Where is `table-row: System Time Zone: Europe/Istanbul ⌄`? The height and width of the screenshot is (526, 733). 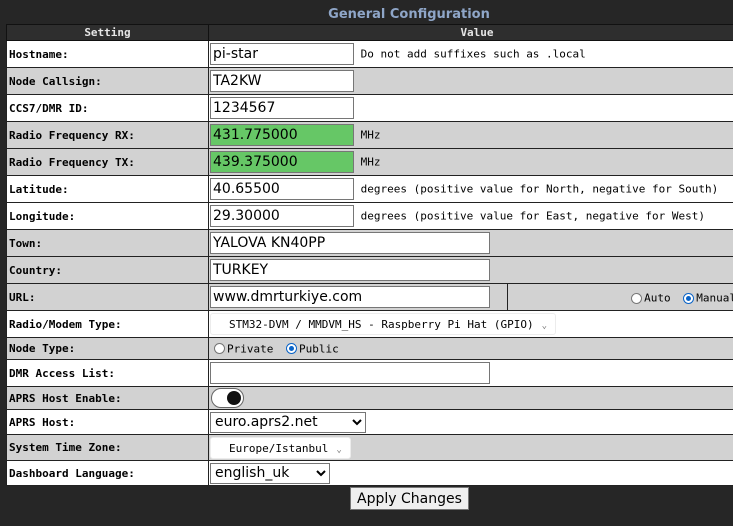
table-row: System Time Zone: Europe/Istanbul ⌄ is located at coordinates (369, 447).